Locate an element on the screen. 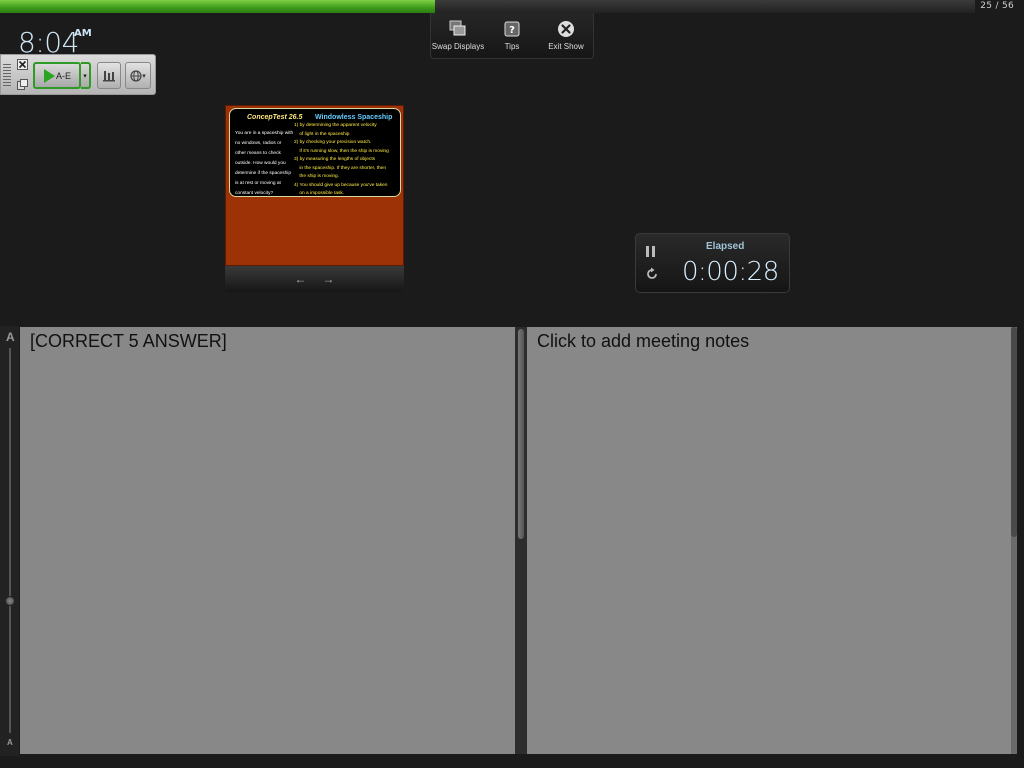 This screenshot has width=1024, height=768. font-size-large-label: A is located at coordinates (10, 337).